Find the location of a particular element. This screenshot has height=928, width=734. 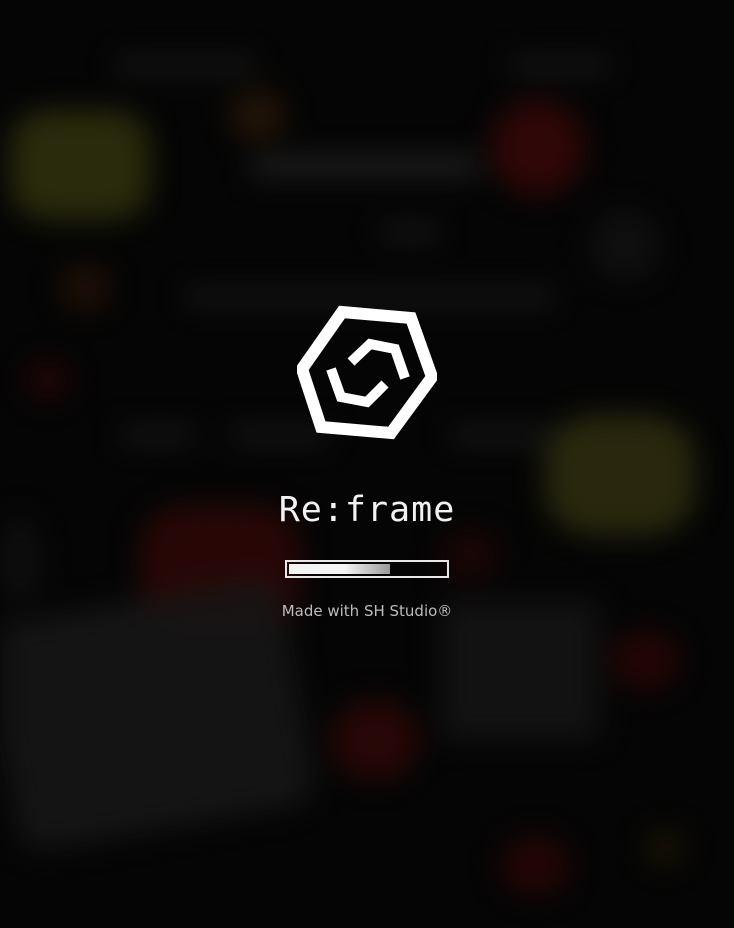

loading-progress-fill is located at coordinates (339, 569).